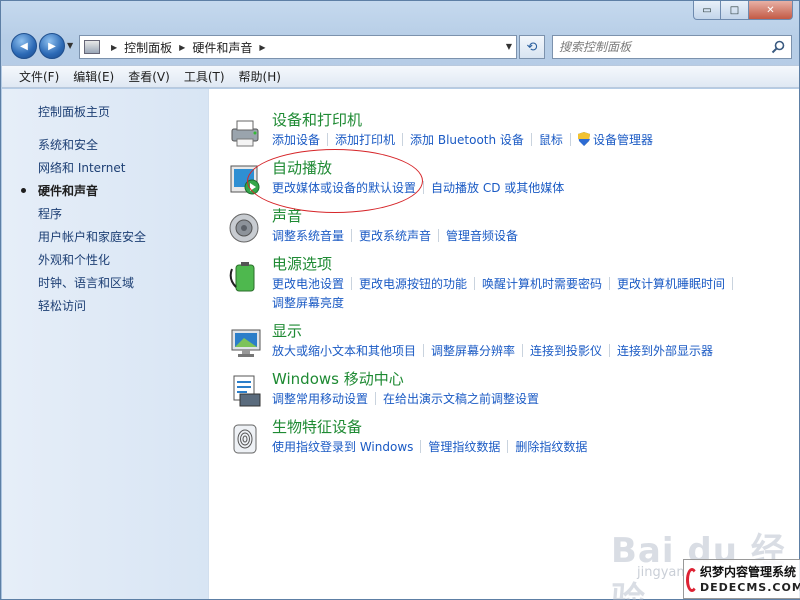 The image size is (800, 600). What do you see at coordinates (247, 391) in the screenshot?
I see `mobility-center-icon` at bounding box center [247, 391].